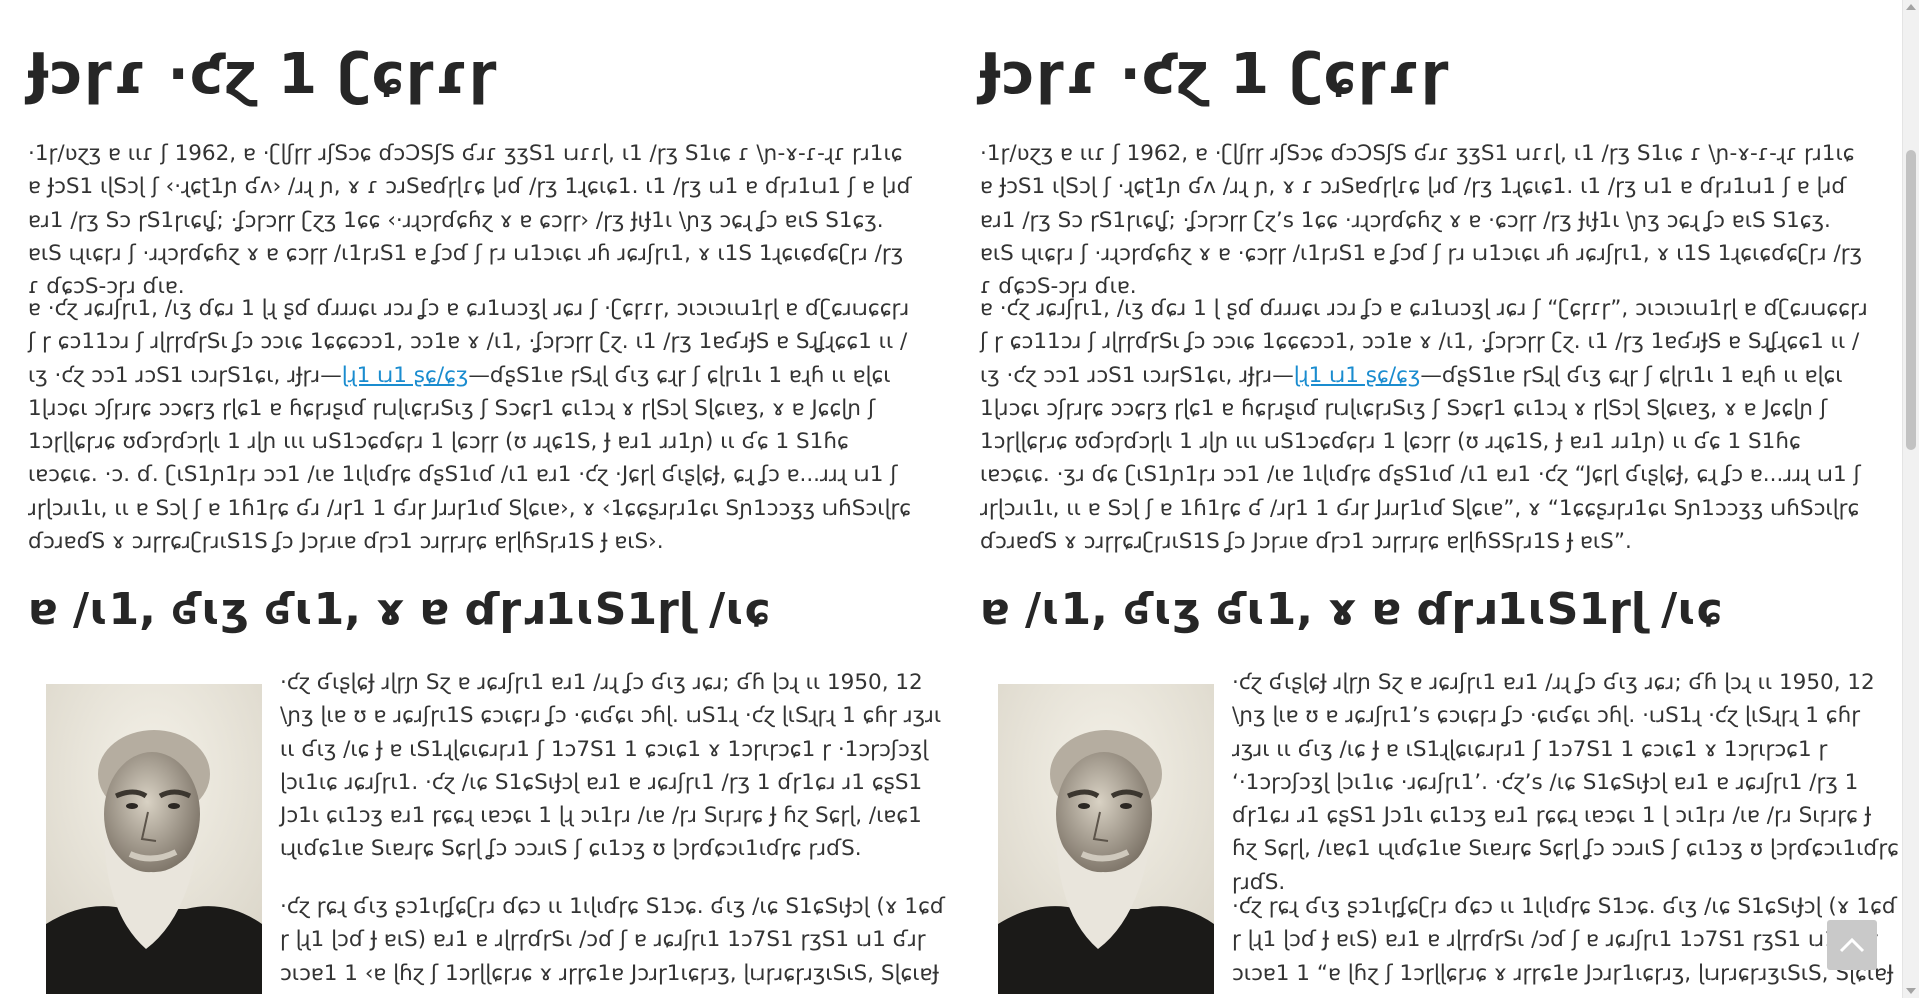  I want to click on scroll-up-arrow-icon, so click(1911, 7).